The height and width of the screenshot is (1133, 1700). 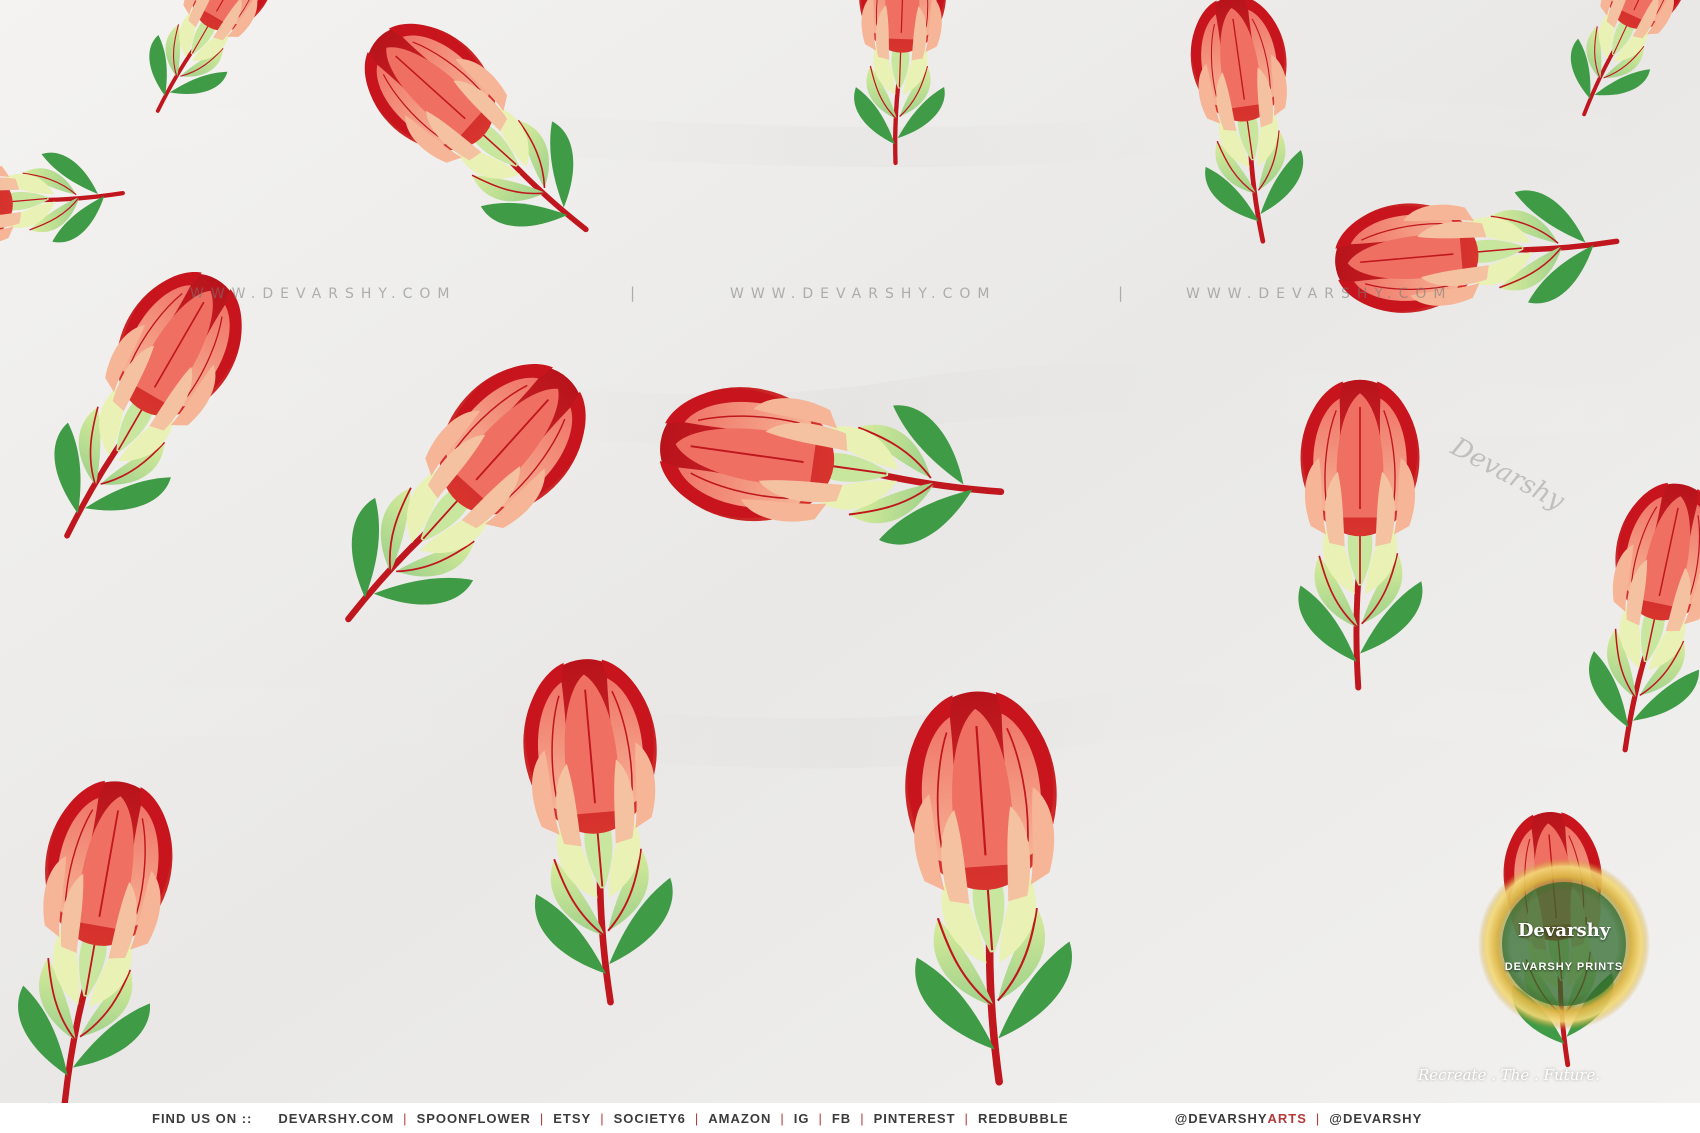 I want to click on badge-subtitle: DEVARSHY PRINTS, so click(x=1564, y=967).